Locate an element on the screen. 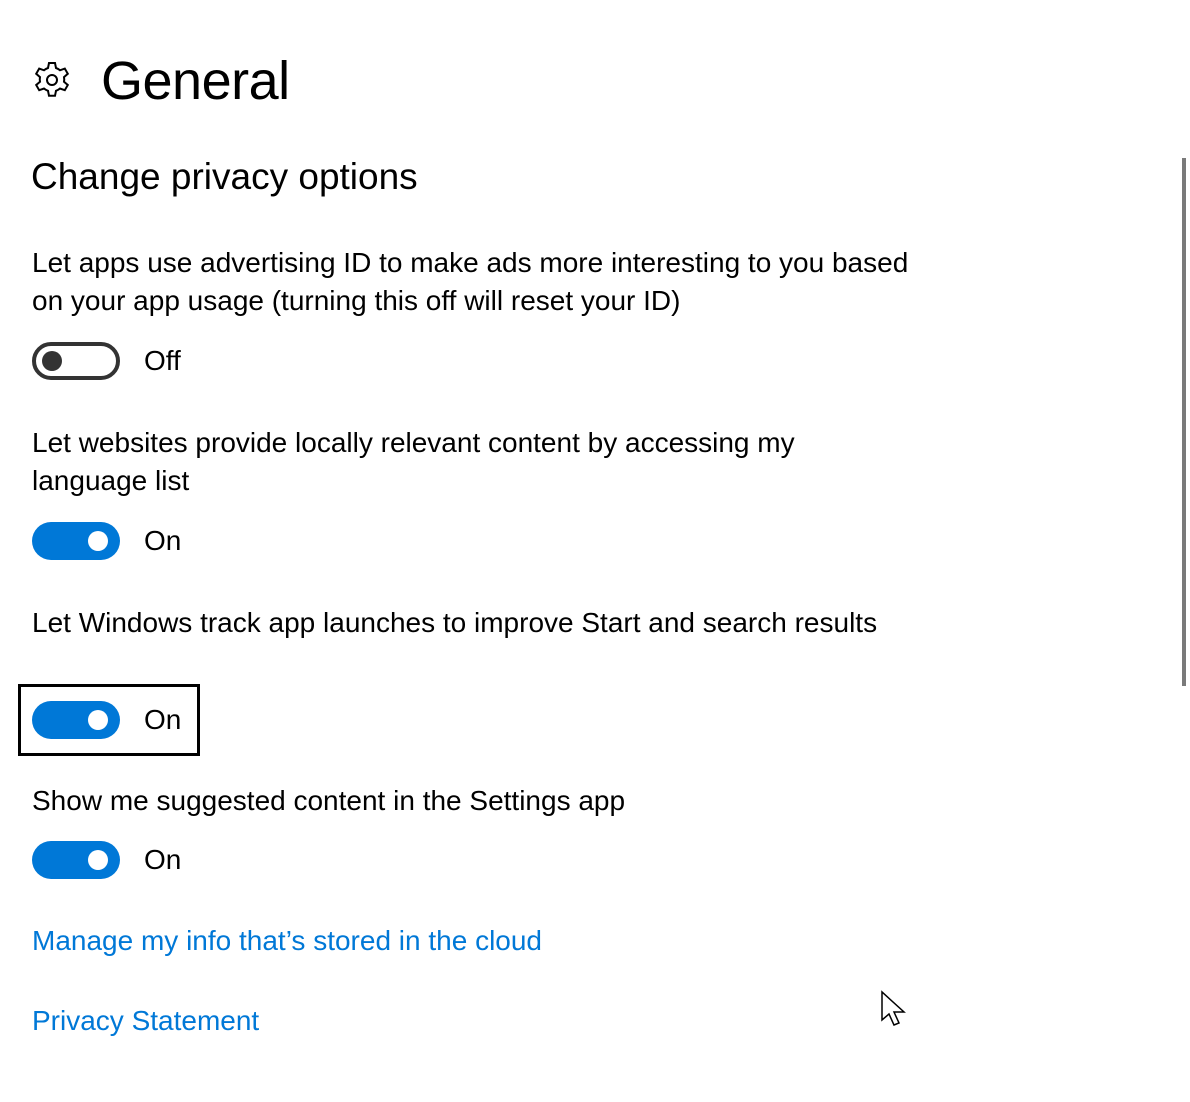 The image size is (1190, 1102). suggested-content-toggle is located at coordinates (76, 860).